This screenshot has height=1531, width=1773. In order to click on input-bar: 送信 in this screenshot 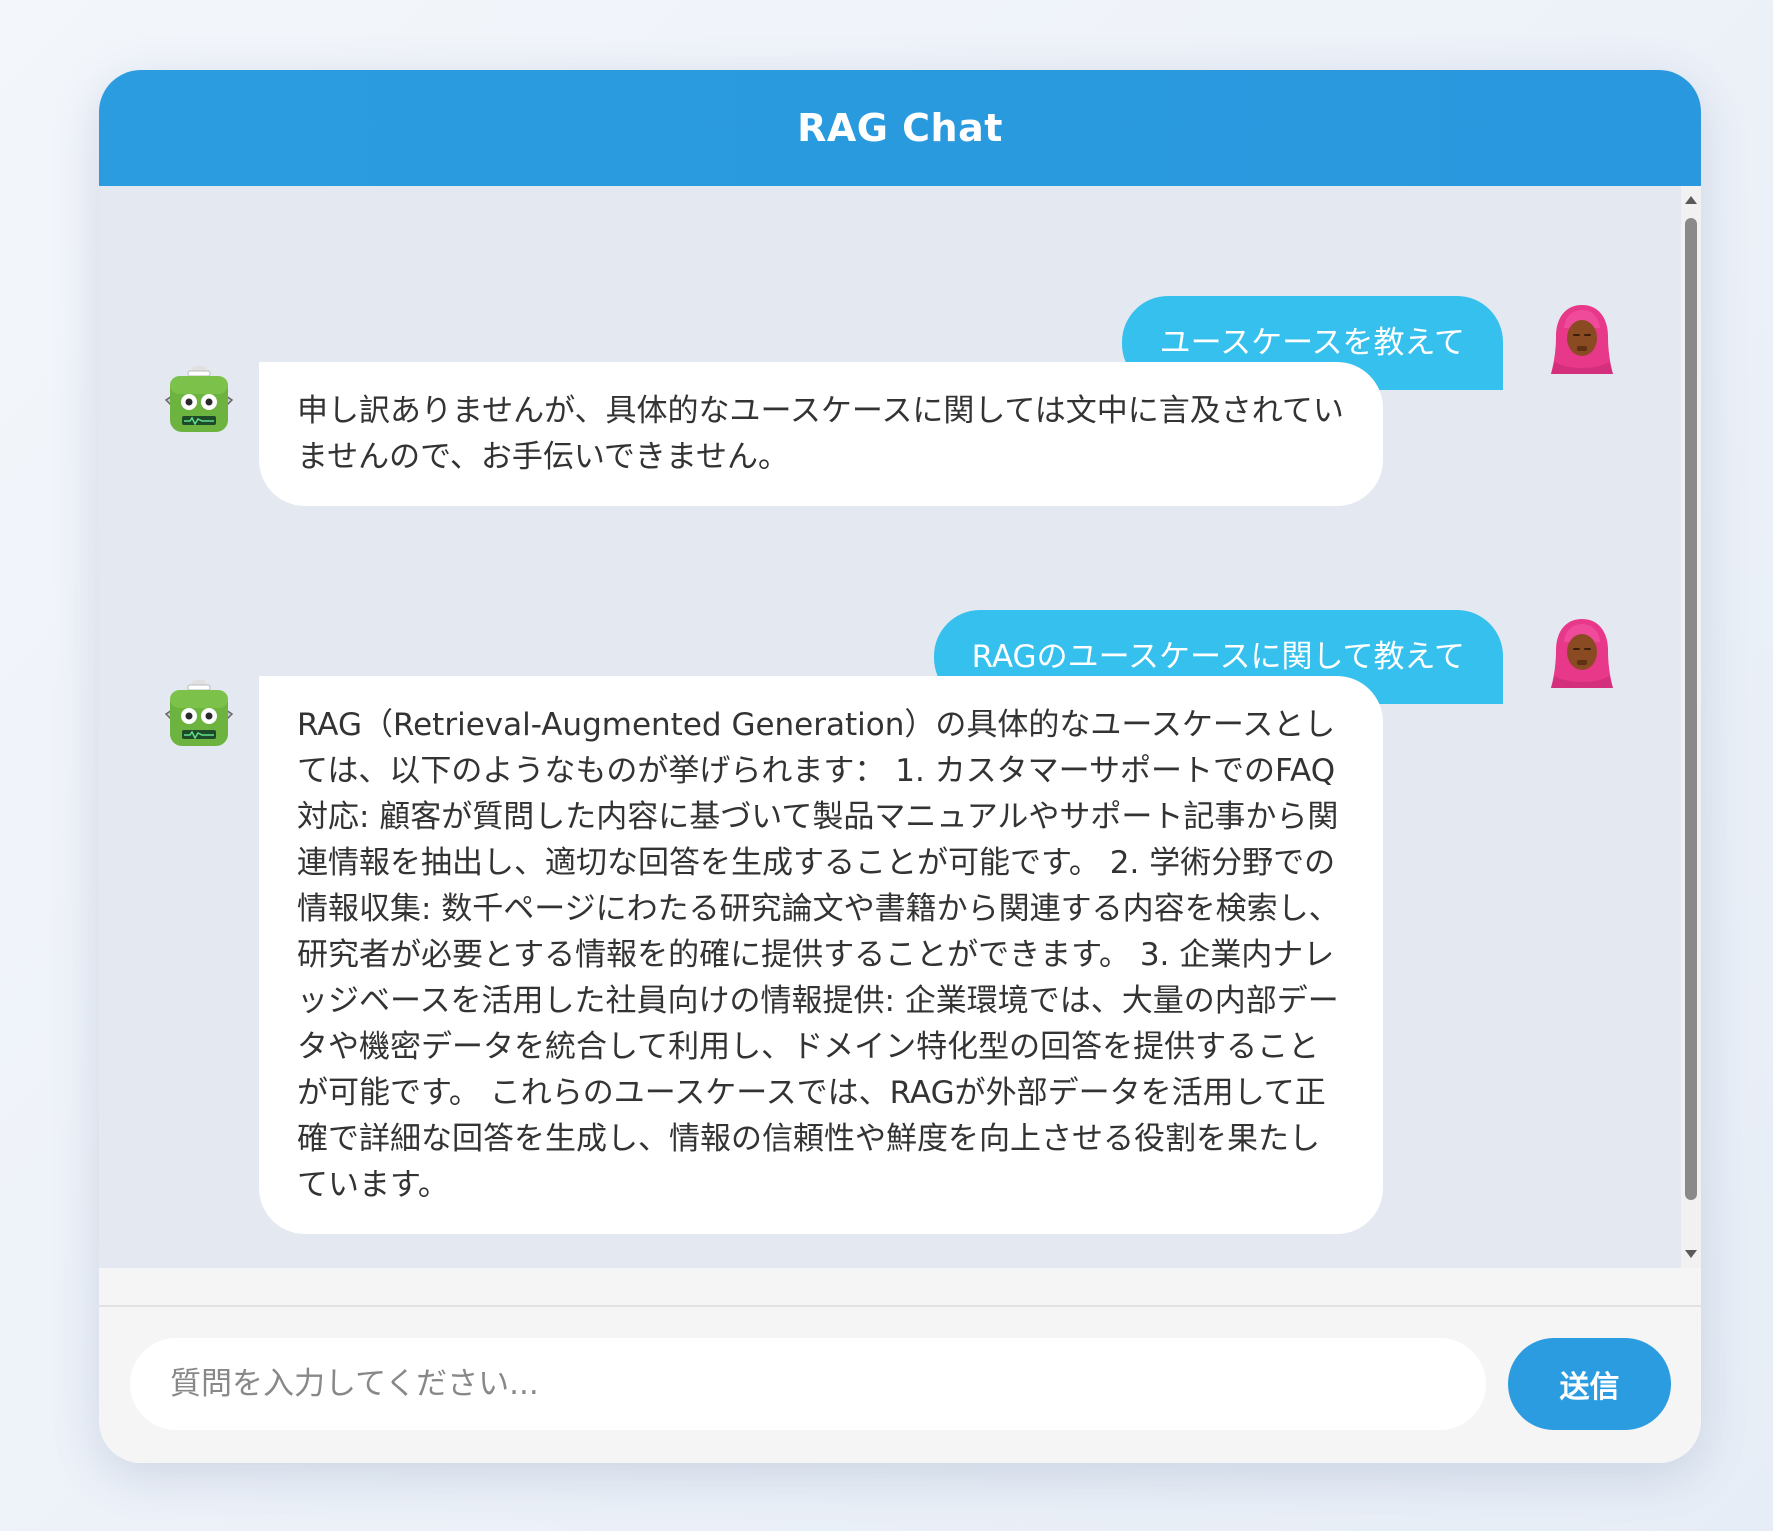, I will do `click(900, 1384)`.